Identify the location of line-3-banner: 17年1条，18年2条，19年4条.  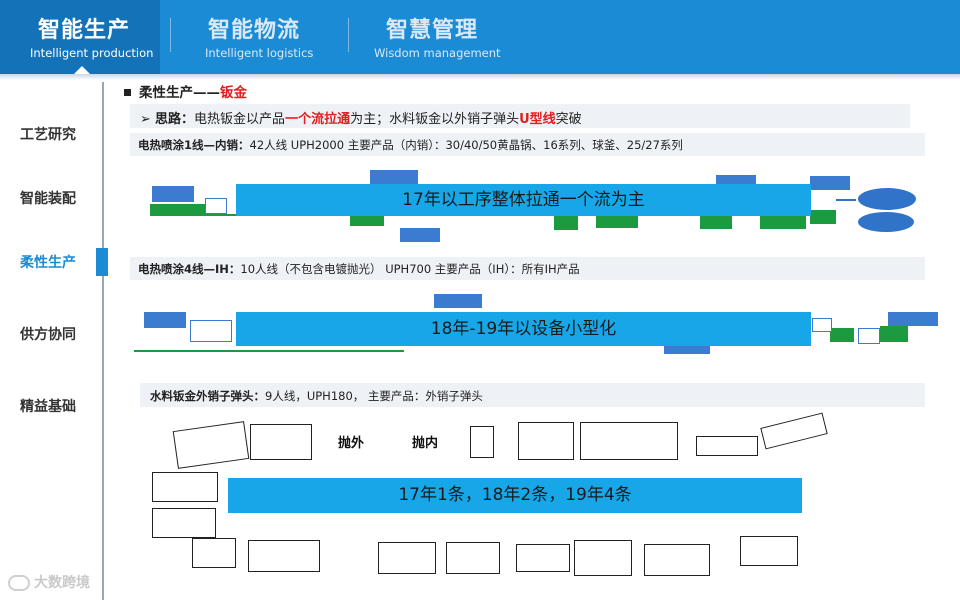
(515, 495).